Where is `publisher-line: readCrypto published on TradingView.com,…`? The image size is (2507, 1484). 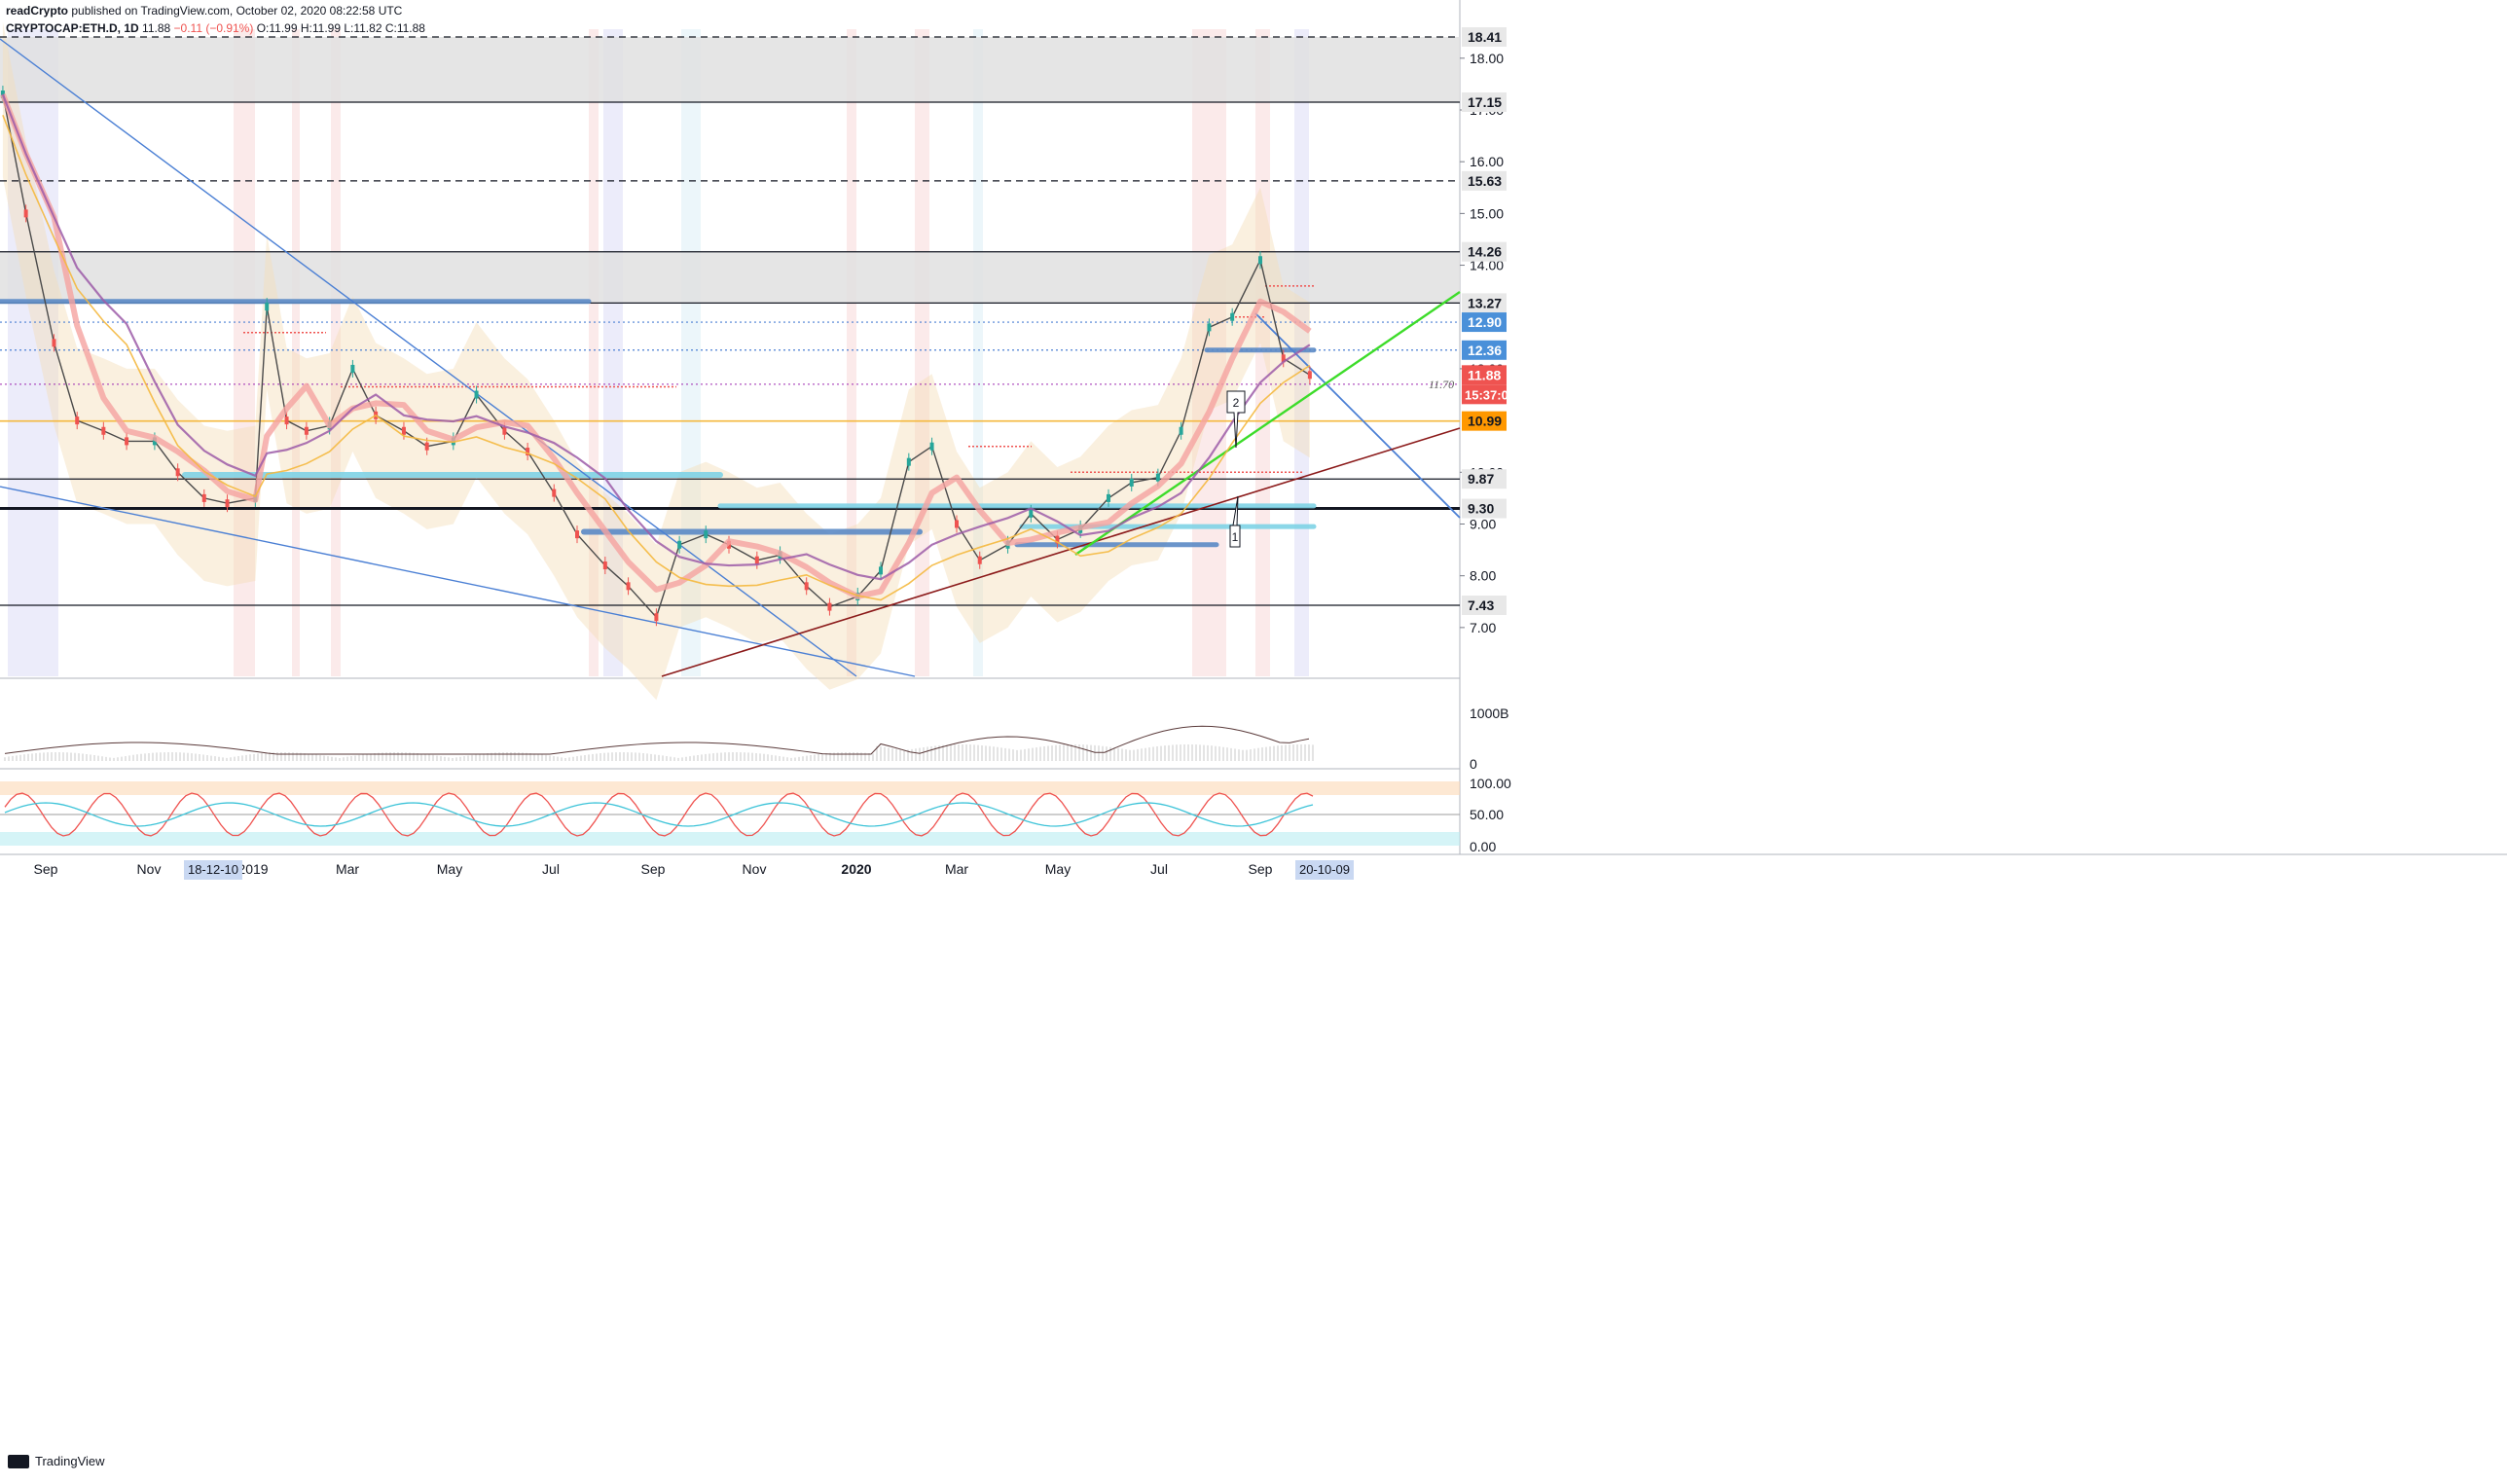 publisher-line: readCrypto published on TradingView.com,… is located at coordinates (215, 11).